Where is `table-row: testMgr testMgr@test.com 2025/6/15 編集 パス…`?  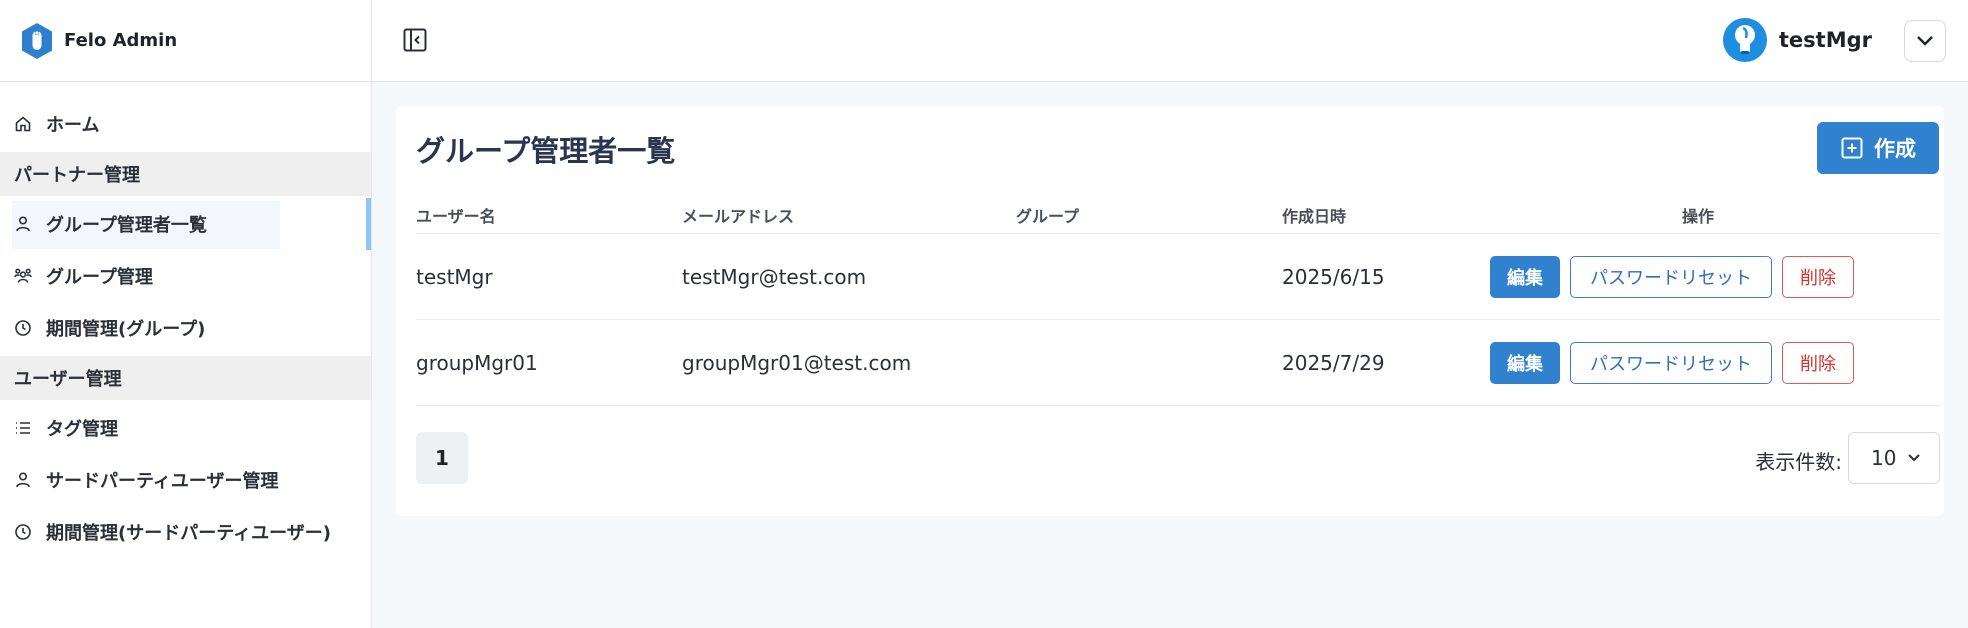
table-row: testMgr testMgr@test.com 2025/6/15 編集 パス… is located at coordinates (1178, 277).